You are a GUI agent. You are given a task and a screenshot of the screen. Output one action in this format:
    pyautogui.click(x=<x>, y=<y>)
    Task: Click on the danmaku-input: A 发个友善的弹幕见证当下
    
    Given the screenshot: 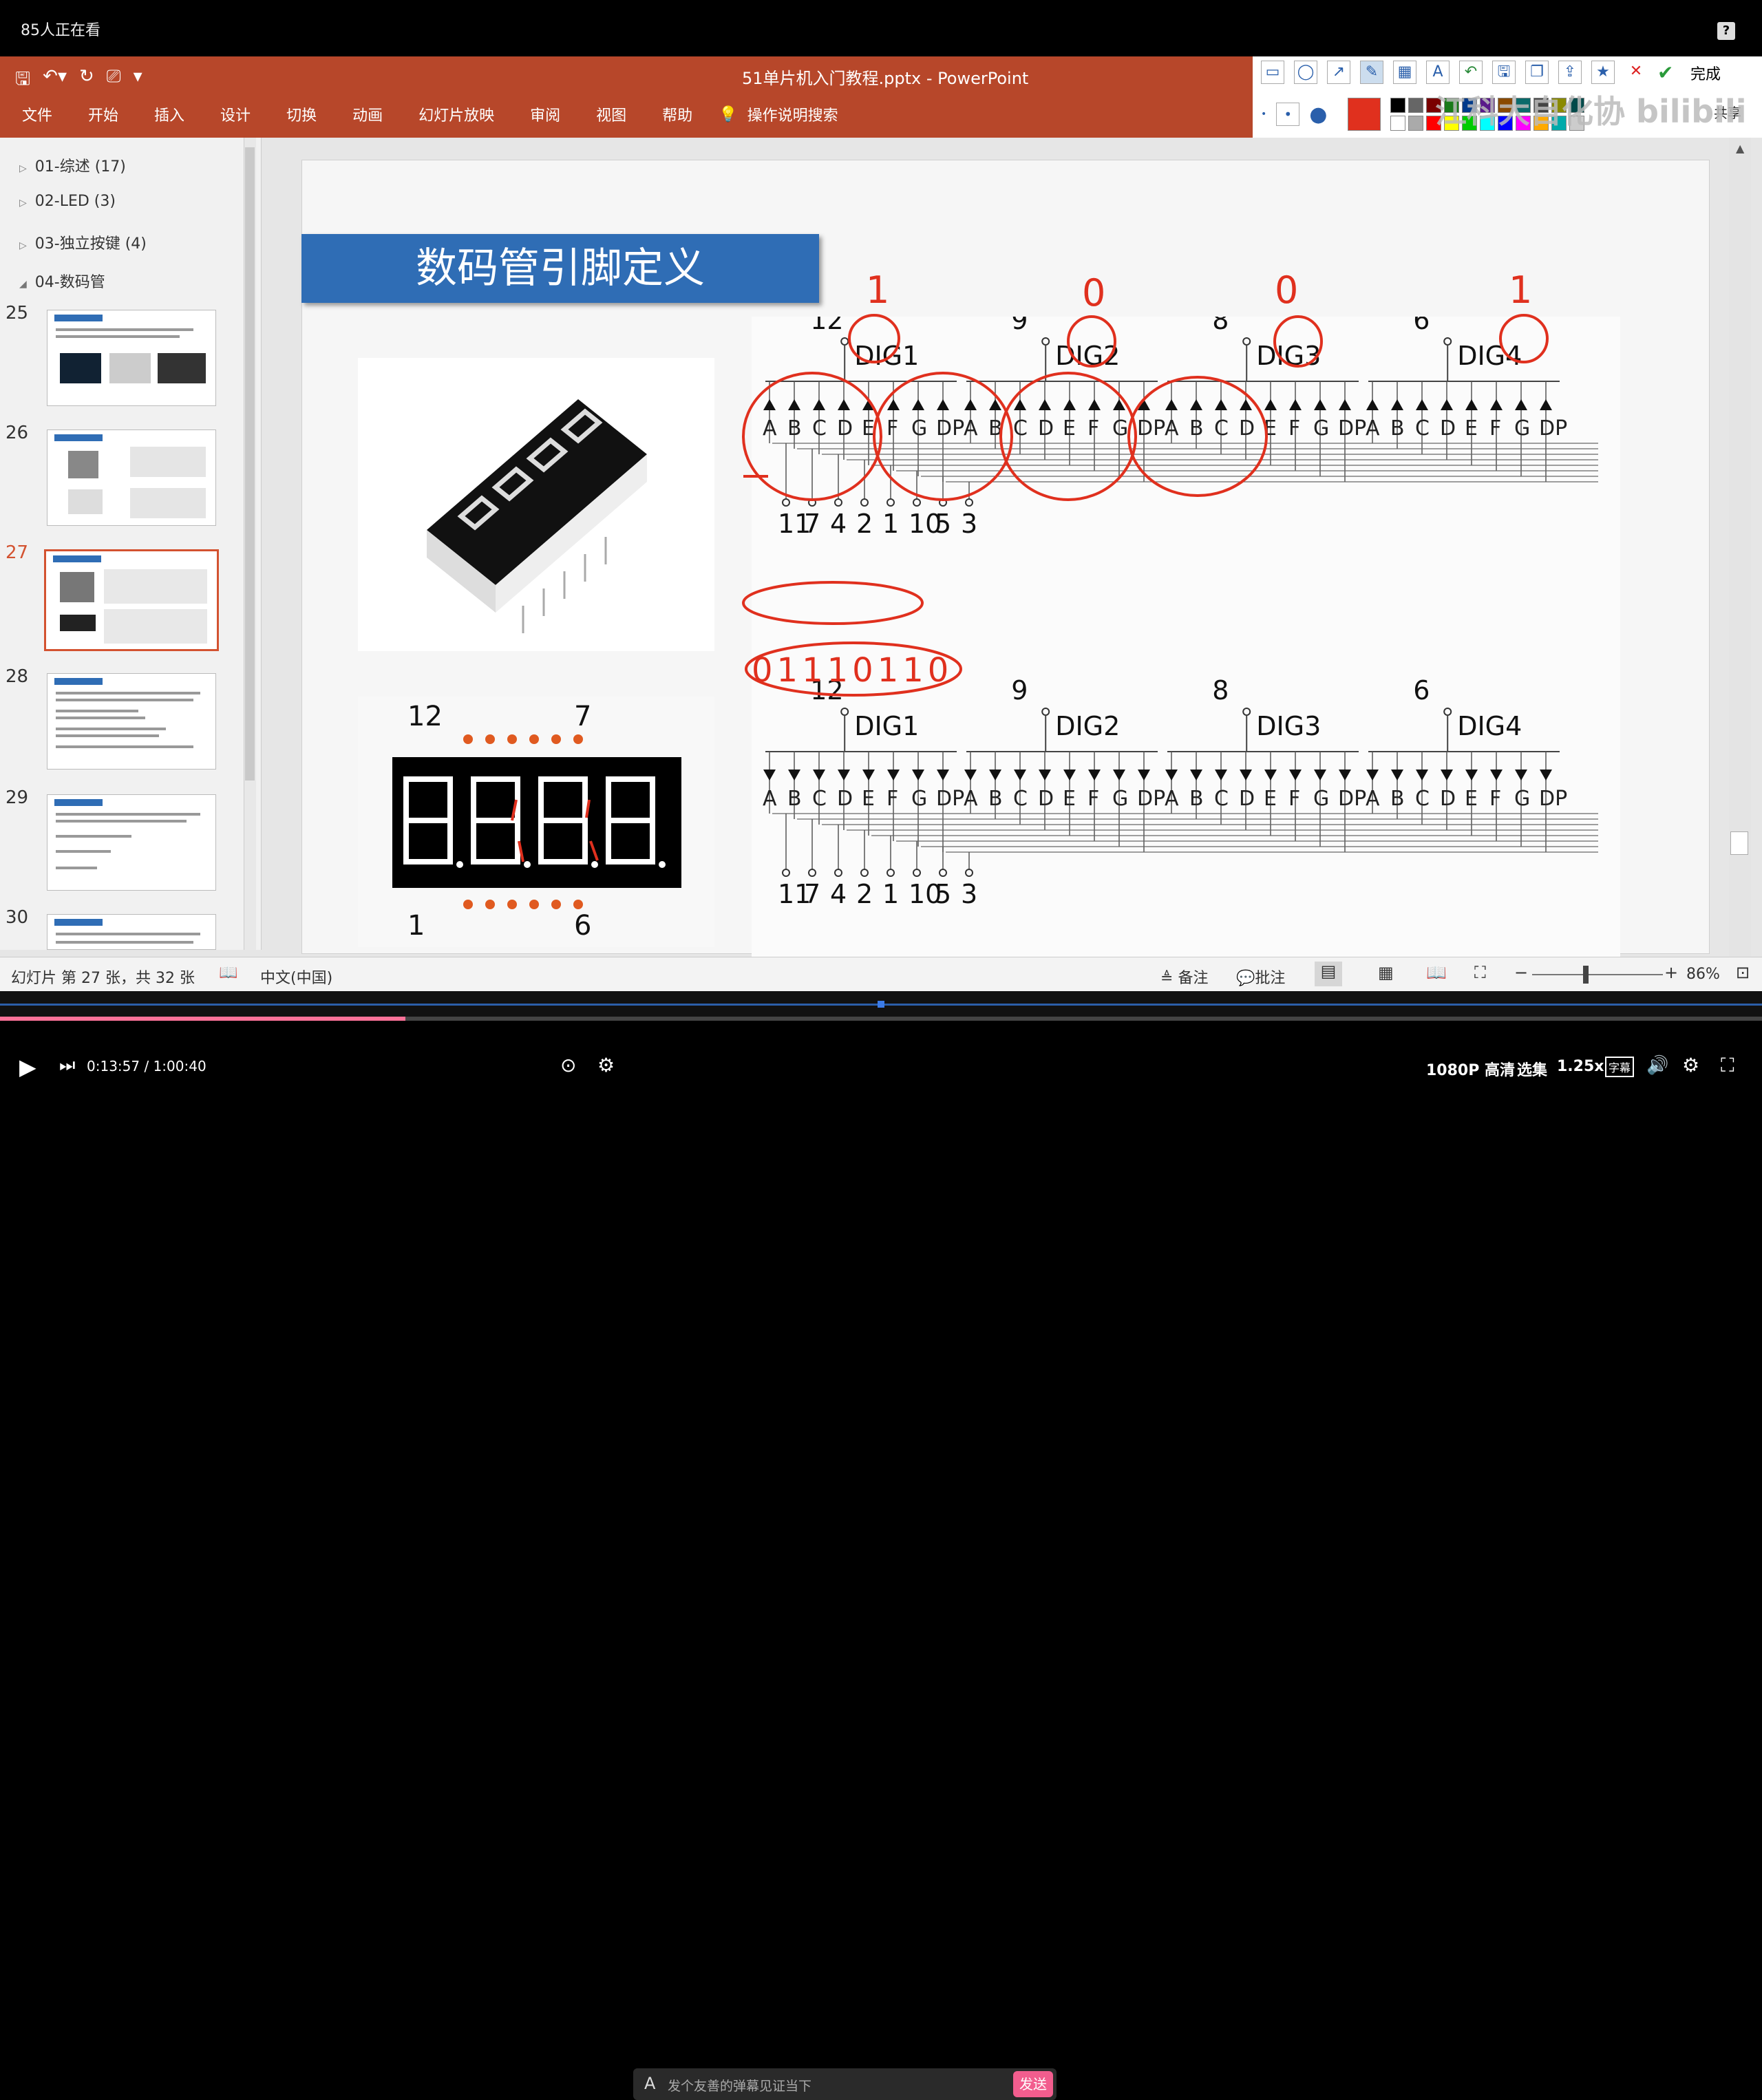 What is the action you would take?
    pyautogui.click(x=845, y=2084)
    